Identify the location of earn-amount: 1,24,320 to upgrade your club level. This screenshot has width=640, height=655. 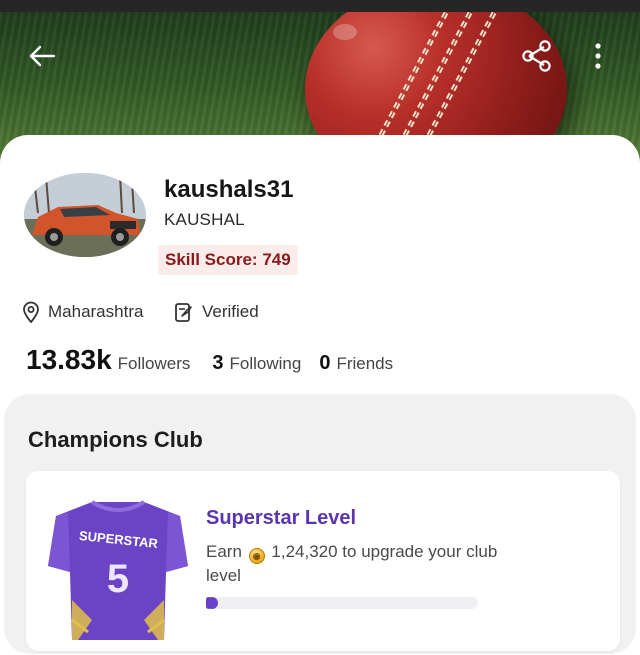
(352, 563).